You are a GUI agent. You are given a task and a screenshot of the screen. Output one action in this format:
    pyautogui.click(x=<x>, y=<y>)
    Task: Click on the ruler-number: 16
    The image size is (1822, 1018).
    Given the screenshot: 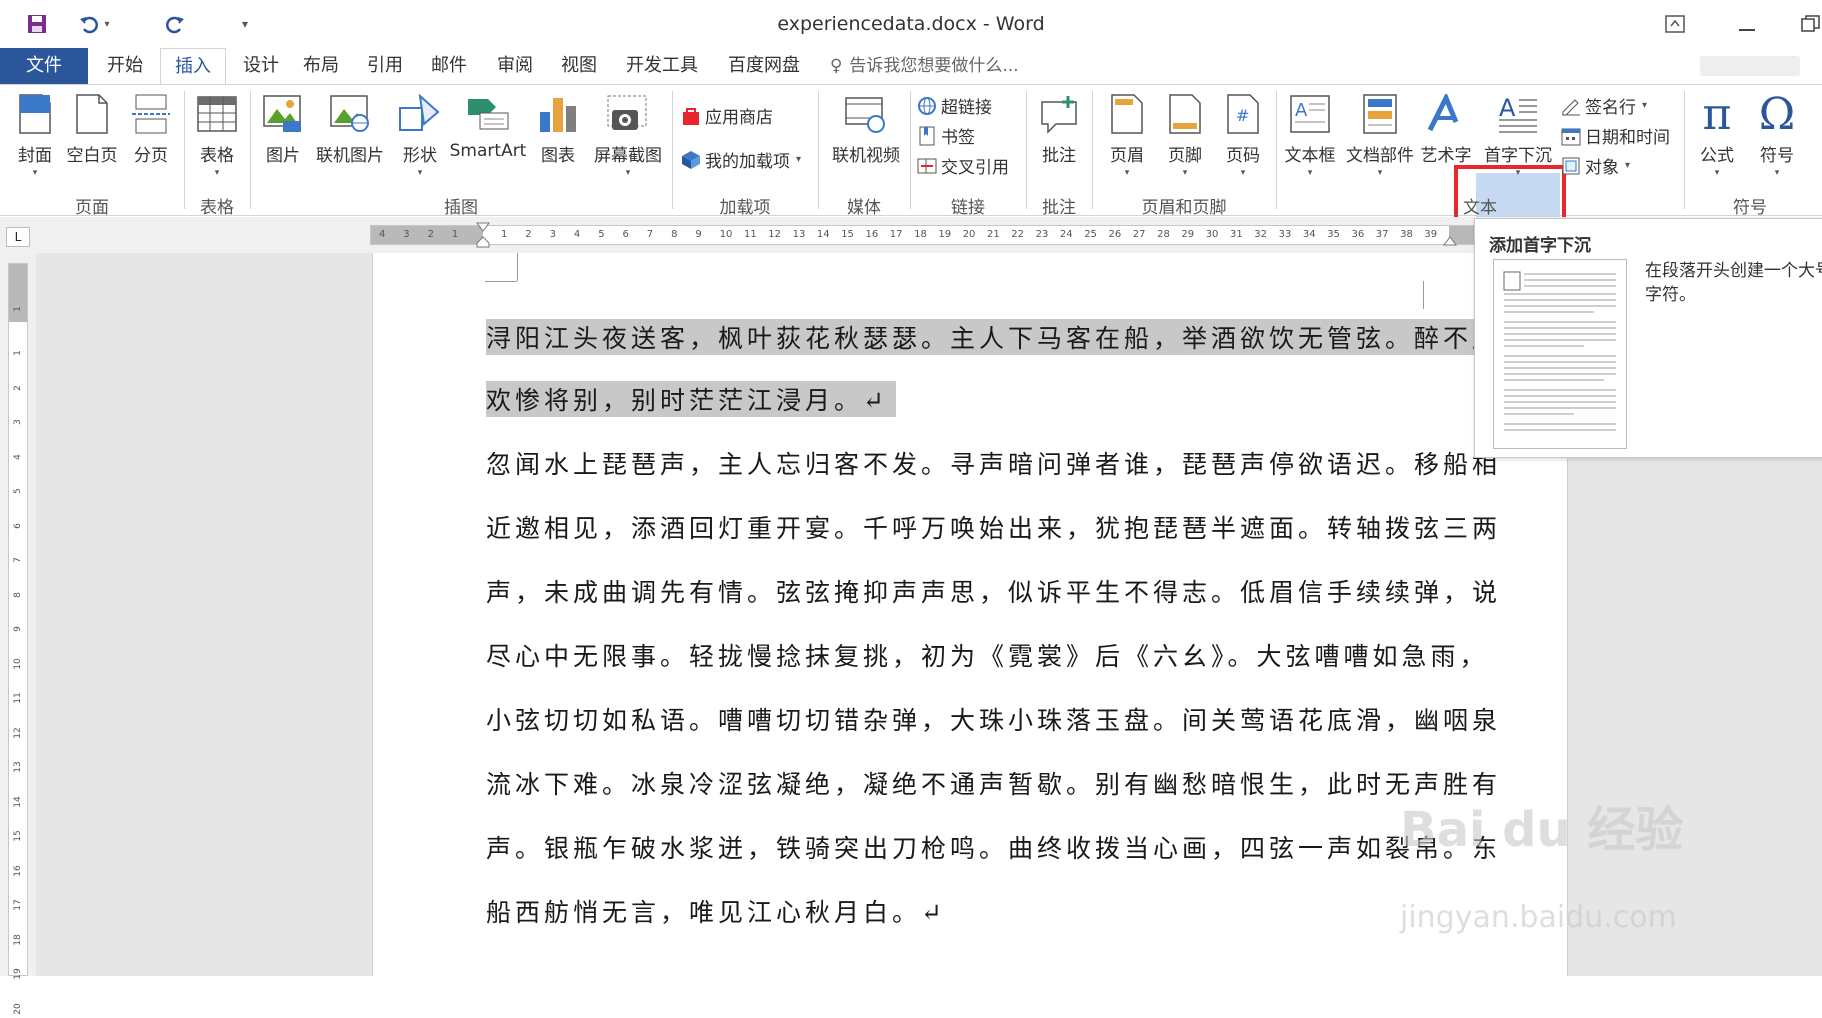 What is the action you would take?
    pyautogui.click(x=872, y=234)
    